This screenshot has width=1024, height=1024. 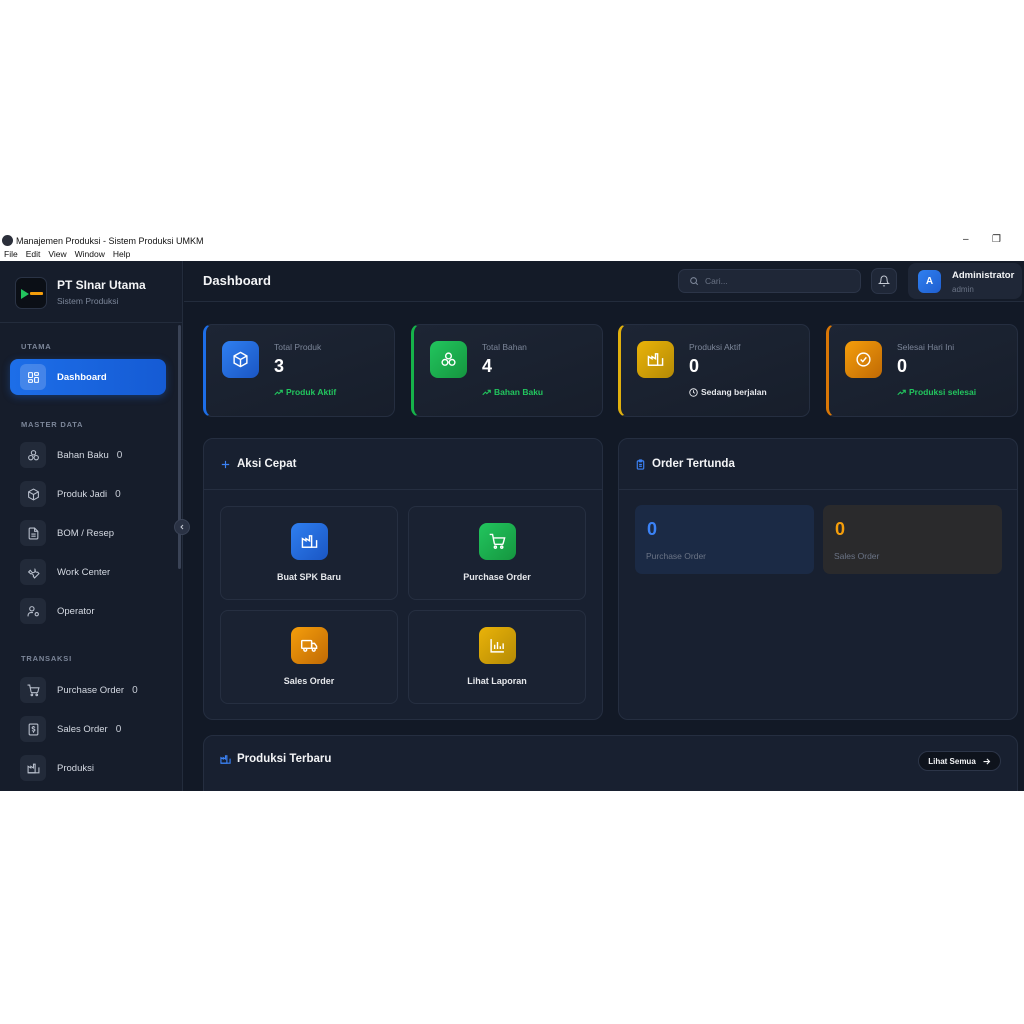 I want to click on quick-action-sales-order: Sales Order, so click(x=309, y=657).